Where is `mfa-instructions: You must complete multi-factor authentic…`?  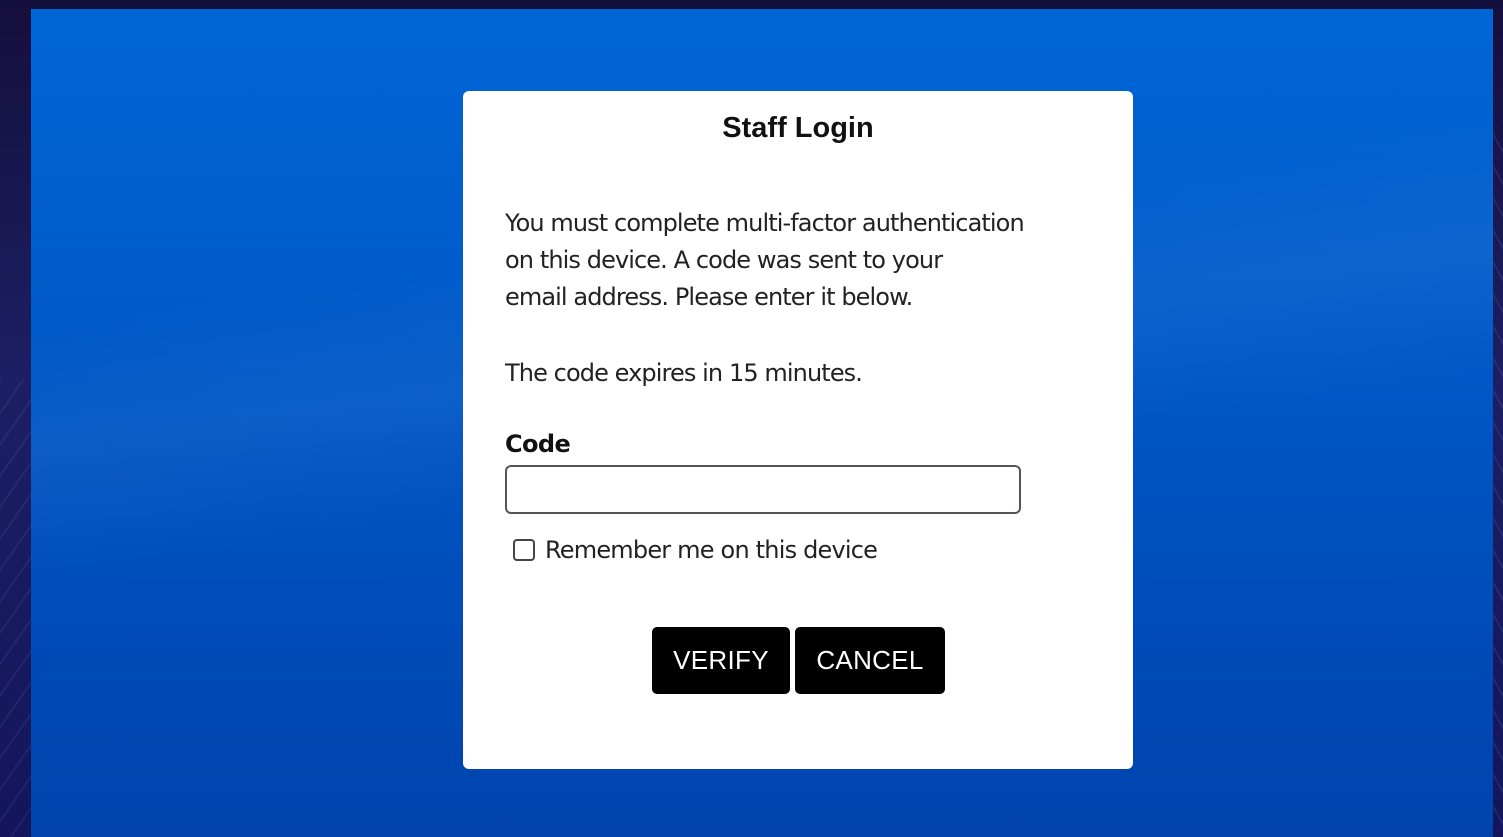
mfa-instructions: You must complete multi-factor authentic… is located at coordinates (805, 260).